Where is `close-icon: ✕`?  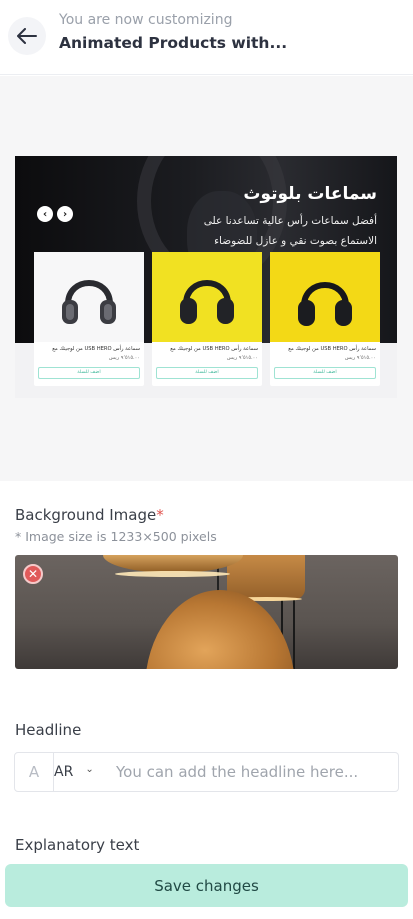 close-icon: ✕ is located at coordinates (33, 574).